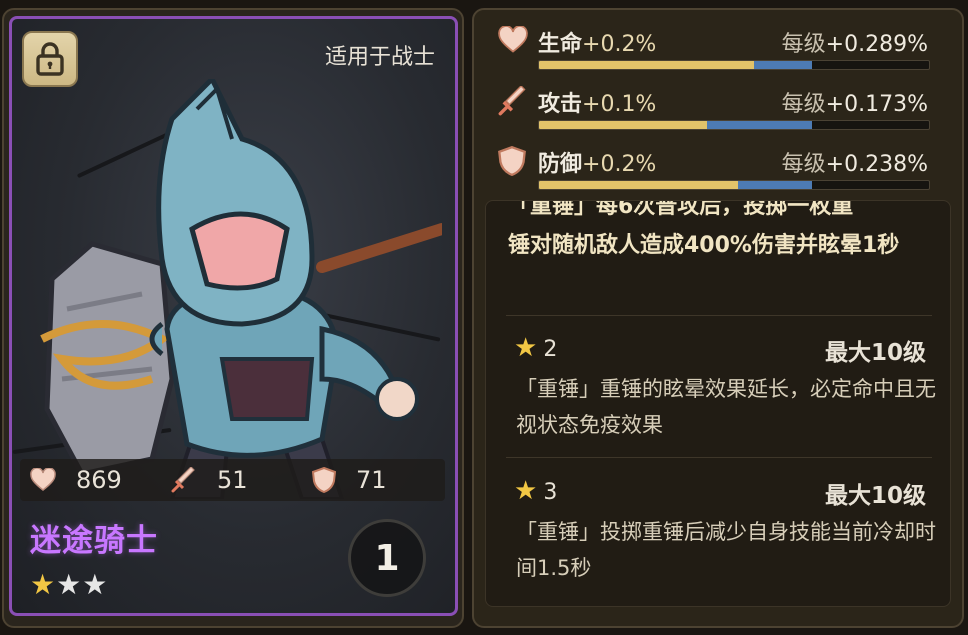 This screenshot has height=635, width=968. I want to click on hp-stat: 869, so click(90, 480).